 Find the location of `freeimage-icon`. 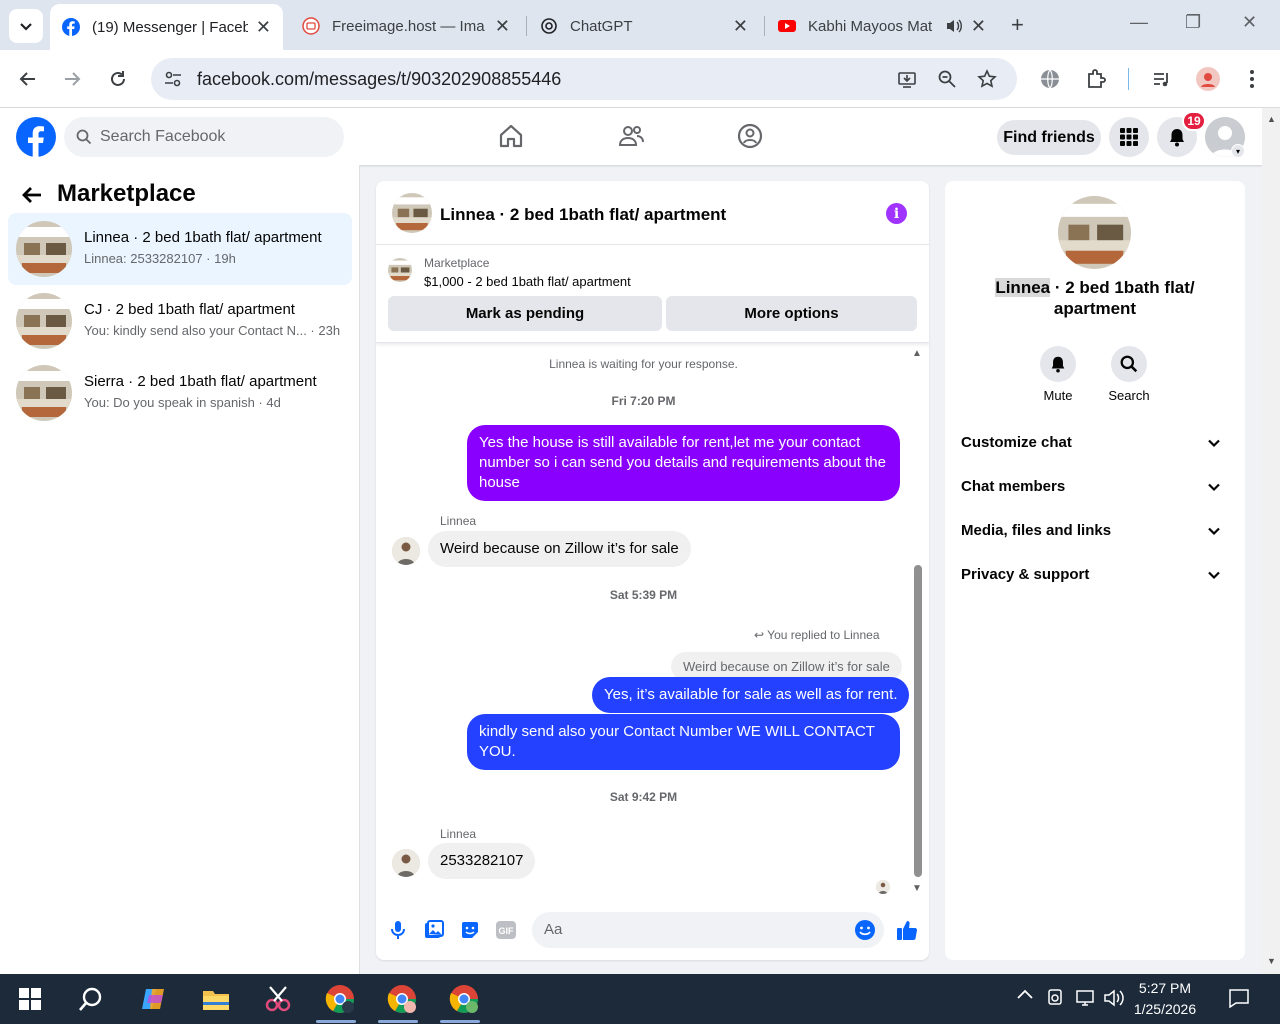

freeimage-icon is located at coordinates (311, 26).